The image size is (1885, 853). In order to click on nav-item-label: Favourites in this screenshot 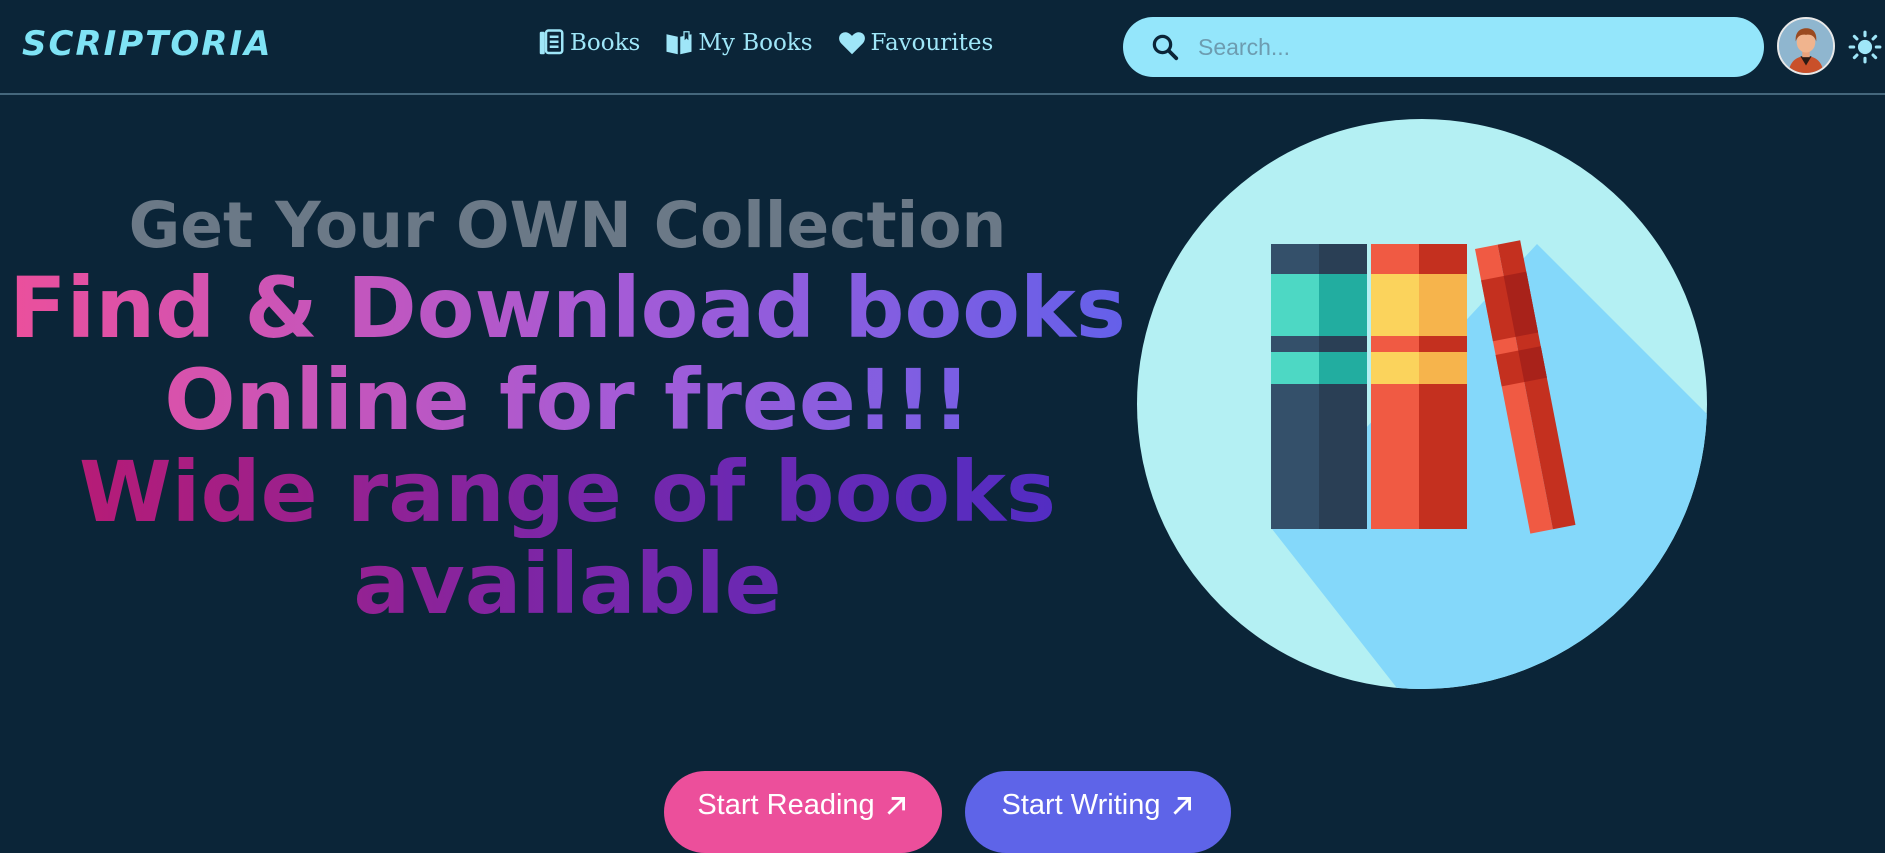, I will do `click(932, 43)`.